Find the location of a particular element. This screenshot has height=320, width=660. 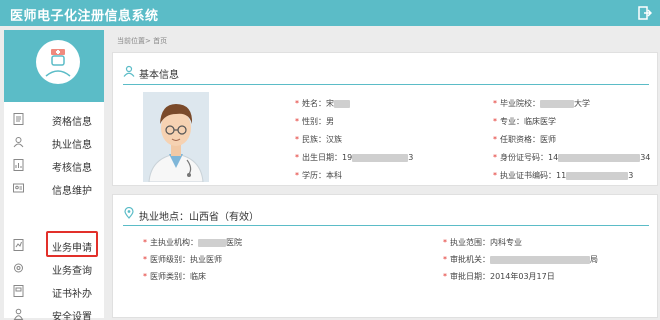

sidebar-item-label: 资格信息 is located at coordinates (72, 122).